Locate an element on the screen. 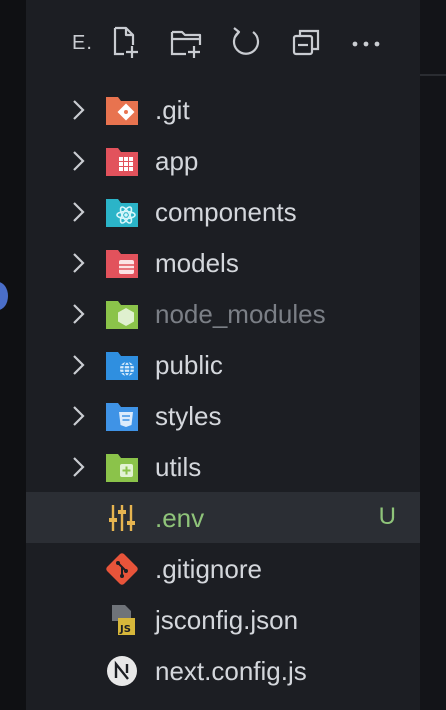  tree-item-git: .git is located at coordinates (223, 109).